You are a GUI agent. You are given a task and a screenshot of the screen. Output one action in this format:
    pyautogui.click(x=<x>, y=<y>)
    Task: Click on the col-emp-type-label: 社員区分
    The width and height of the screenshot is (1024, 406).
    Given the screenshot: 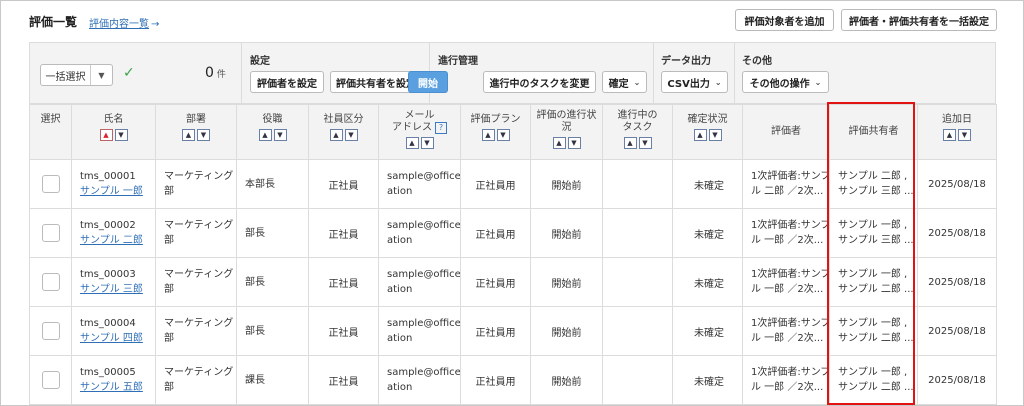 What is the action you would take?
    pyautogui.click(x=343, y=119)
    